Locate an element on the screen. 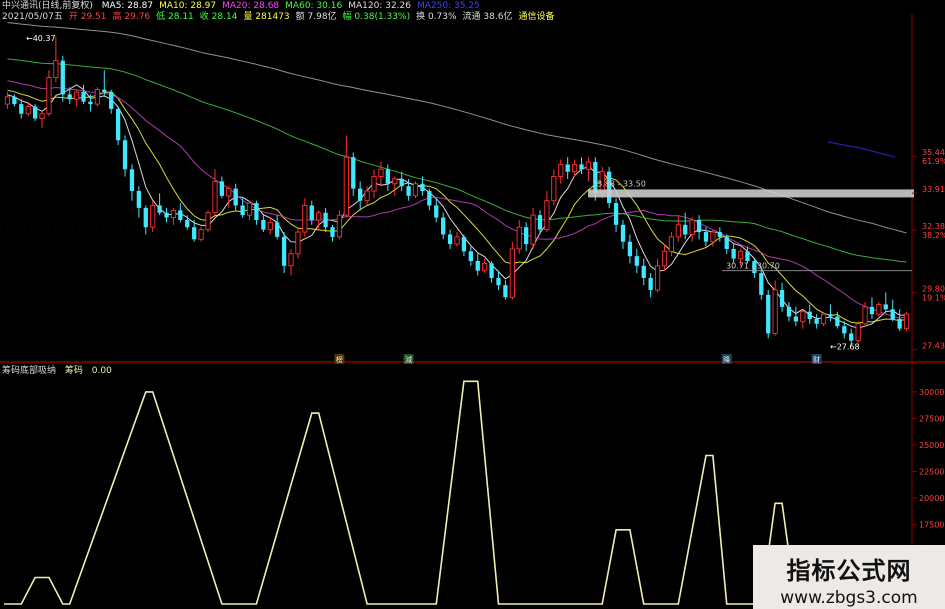 This screenshot has width=945, height=609. event-marker: 榜 is located at coordinates (339, 359).